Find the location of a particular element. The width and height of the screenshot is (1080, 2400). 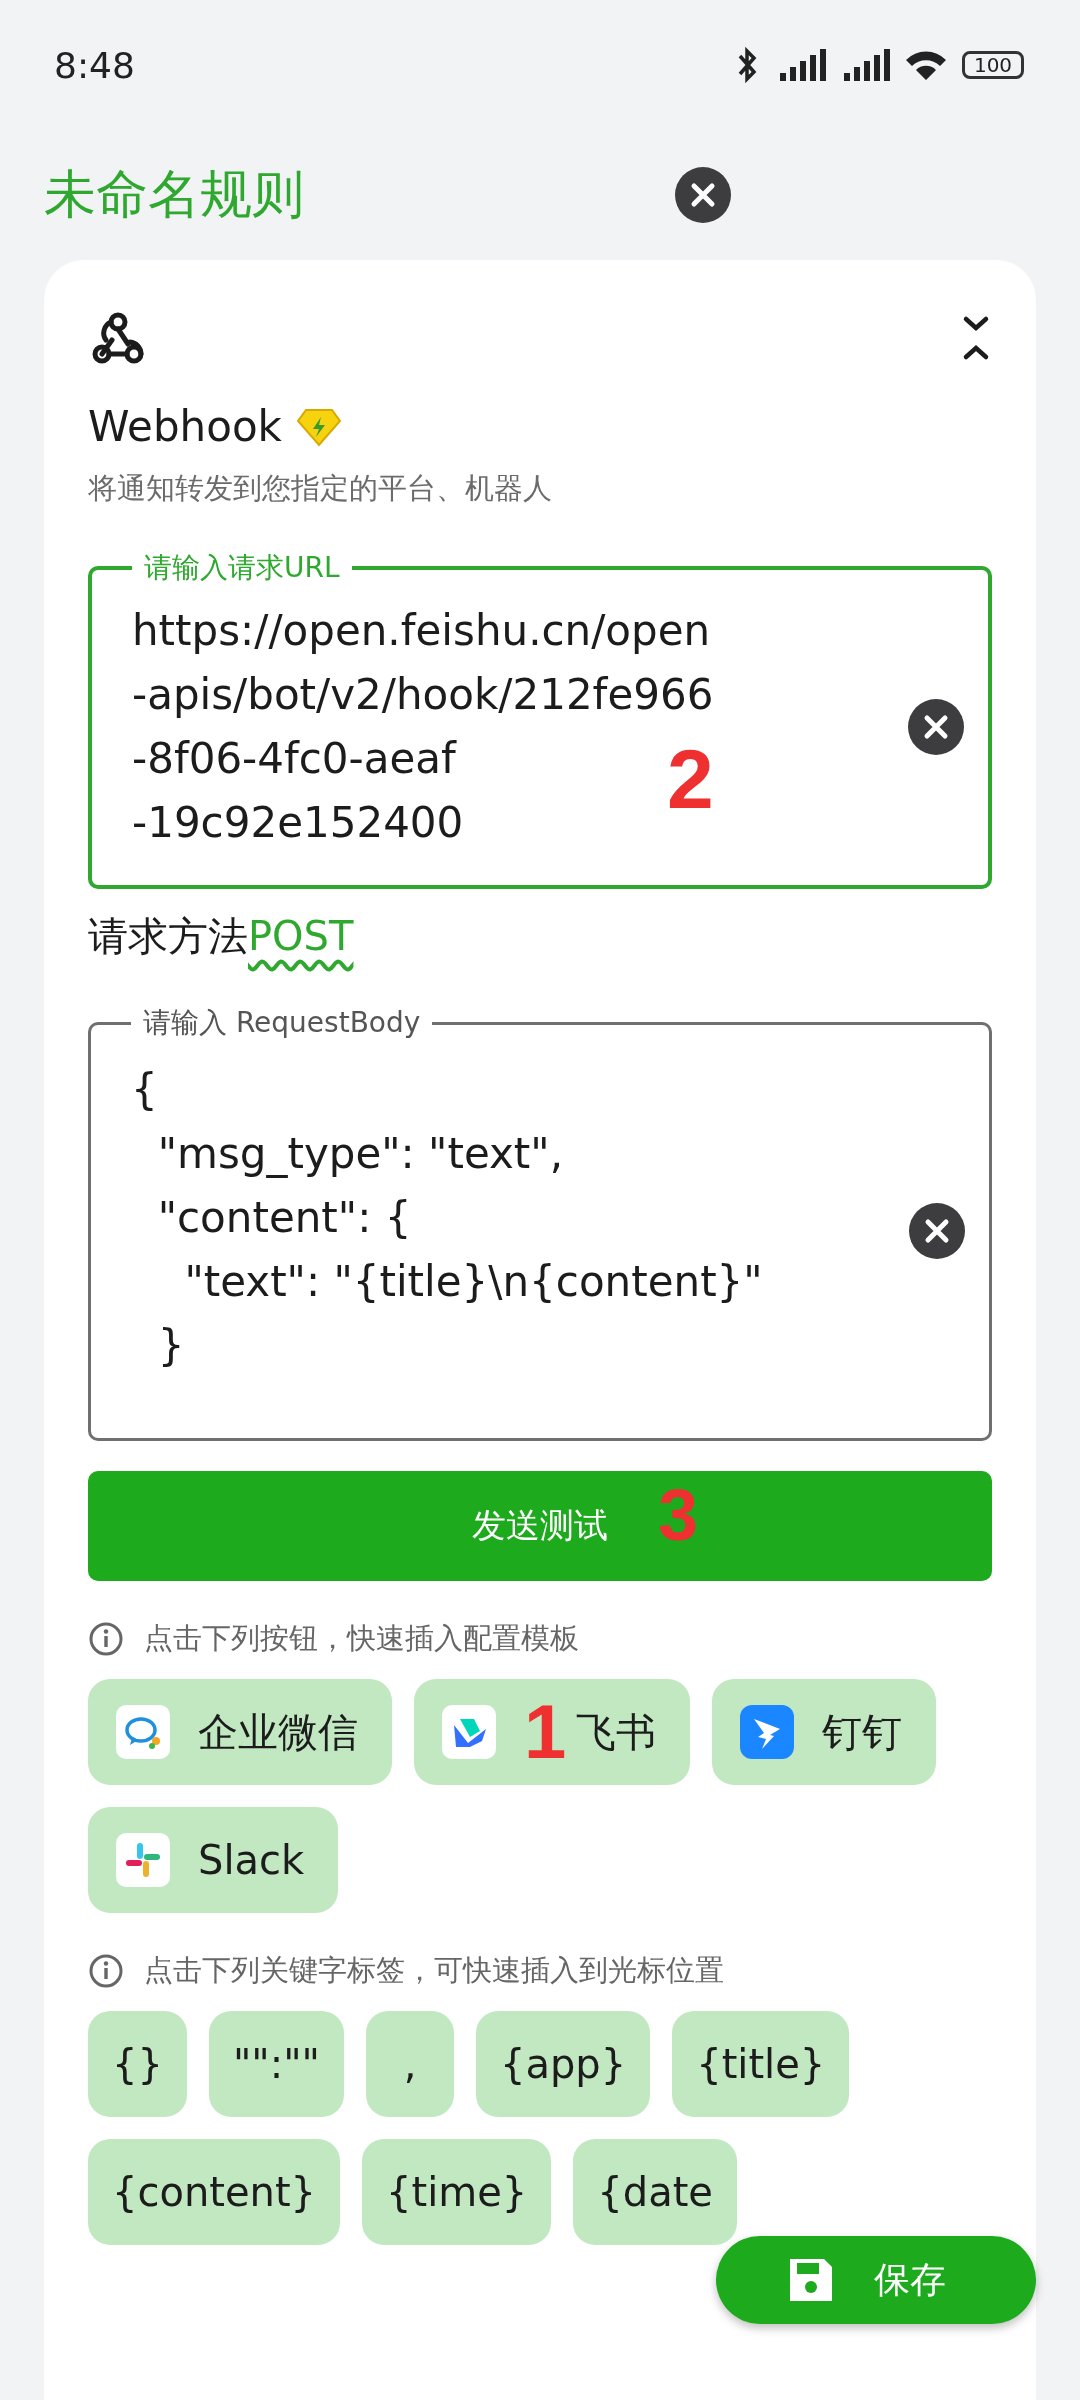

keyword-tag: "":"" is located at coordinates (276, 2064).